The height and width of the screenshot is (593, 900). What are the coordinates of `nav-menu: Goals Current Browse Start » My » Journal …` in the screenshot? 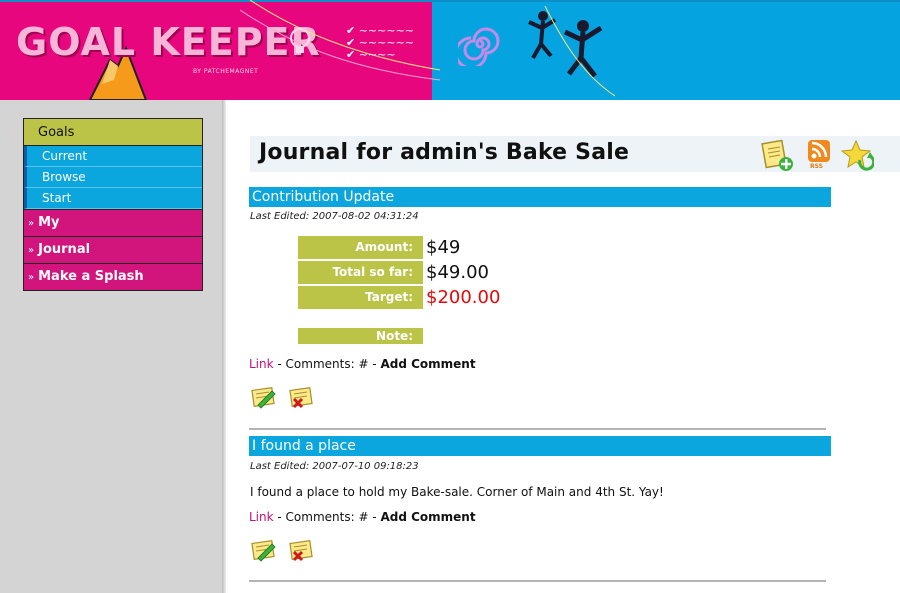 It's located at (113, 204).